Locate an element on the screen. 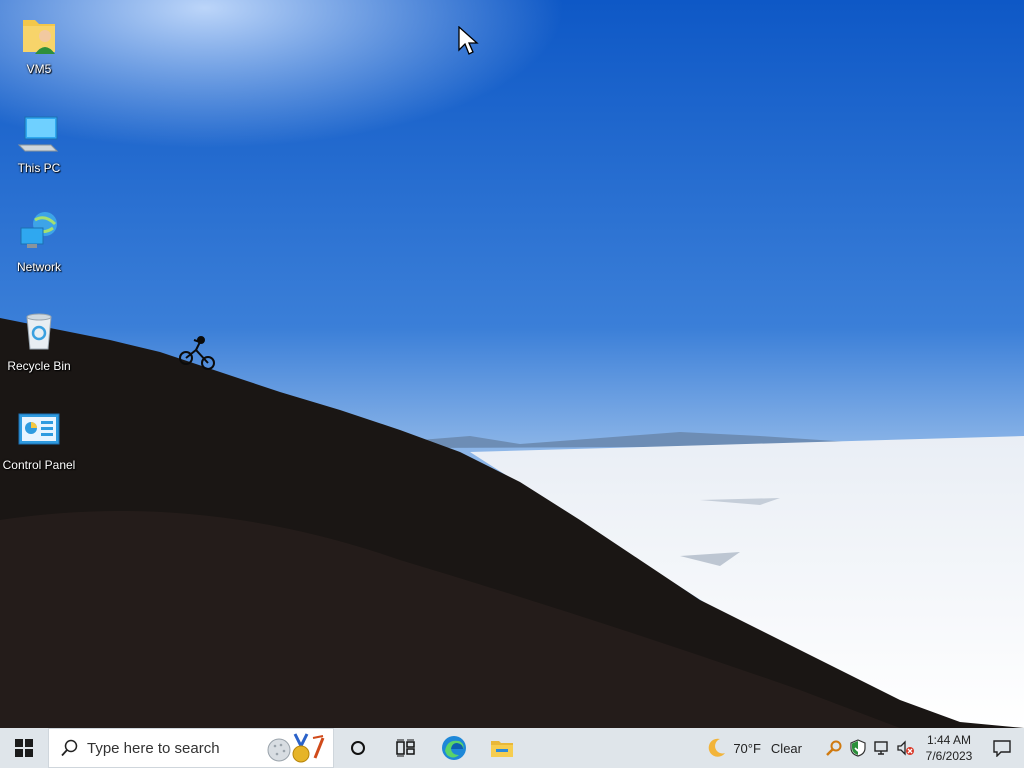 The width and height of the screenshot is (1024, 768). desktop-icon-label: Control Panel is located at coordinates (39, 465).